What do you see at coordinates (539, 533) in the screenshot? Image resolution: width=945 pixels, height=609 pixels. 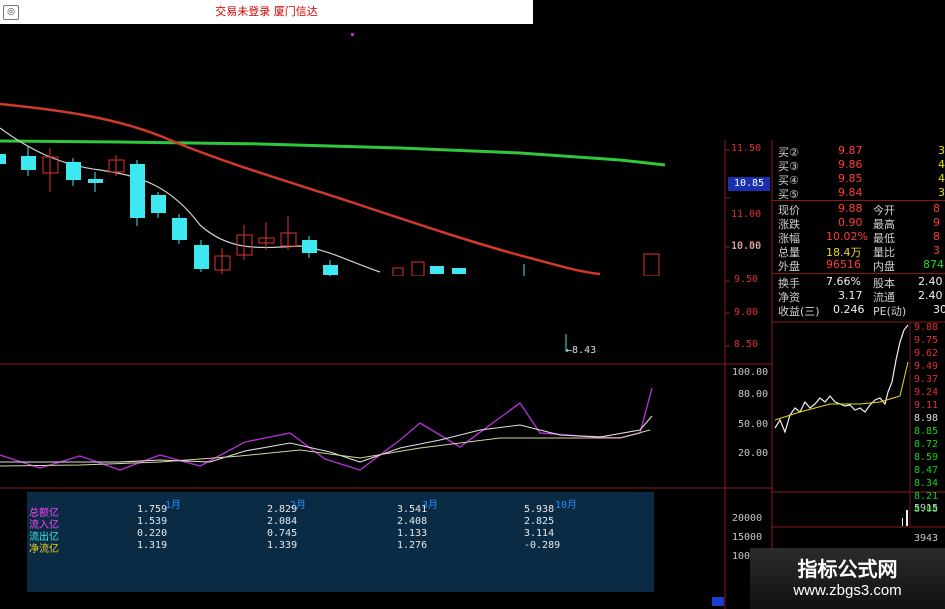 I see `flow-cell: 3.114` at bounding box center [539, 533].